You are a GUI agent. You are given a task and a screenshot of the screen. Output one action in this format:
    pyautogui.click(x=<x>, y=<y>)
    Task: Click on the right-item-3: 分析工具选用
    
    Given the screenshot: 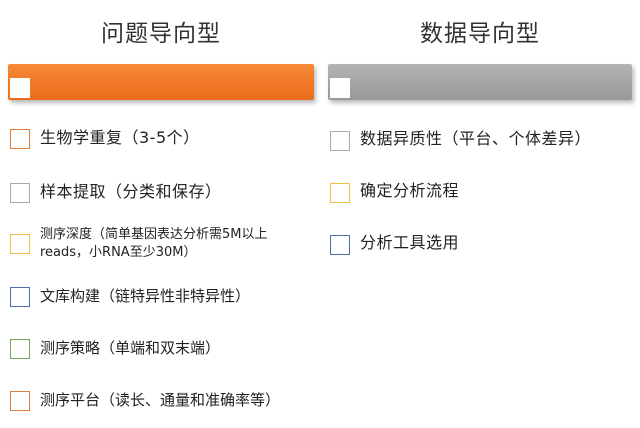 What is the action you would take?
    pyautogui.click(x=480, y=252)
    